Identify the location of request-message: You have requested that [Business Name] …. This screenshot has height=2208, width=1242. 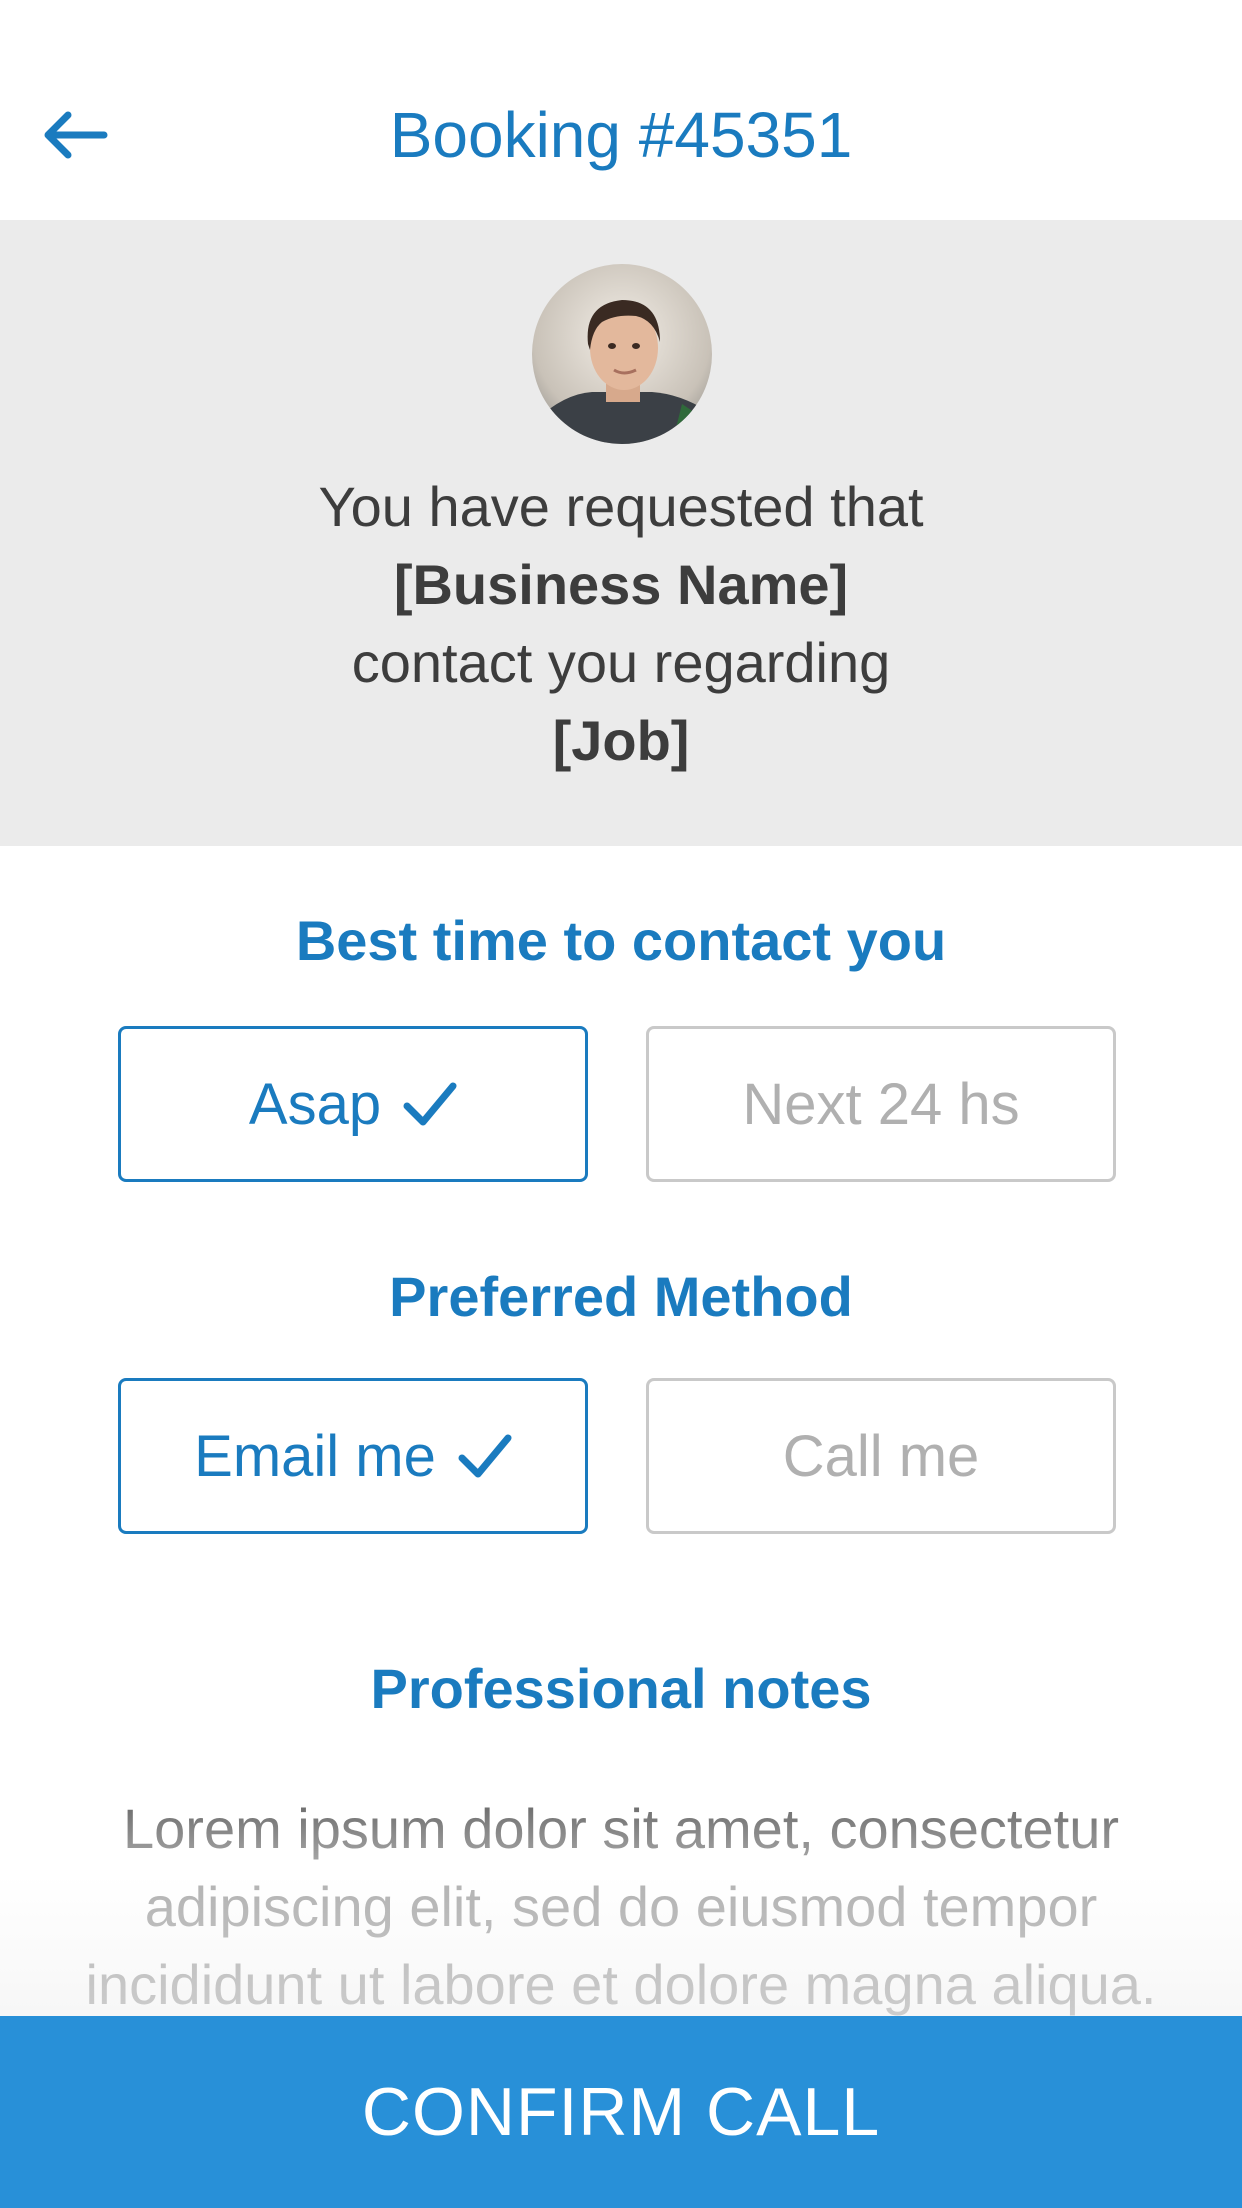
(621, 624).